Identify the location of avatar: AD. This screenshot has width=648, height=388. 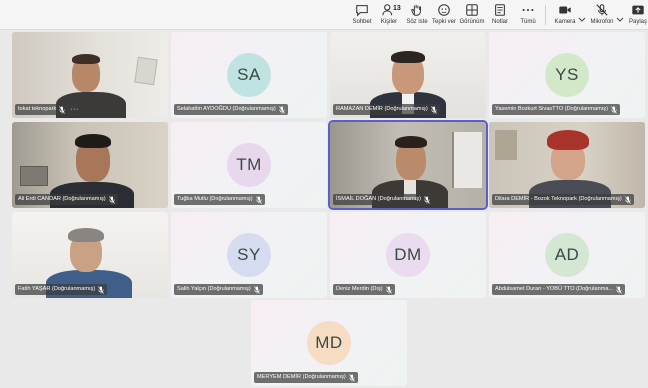
(567, 255).